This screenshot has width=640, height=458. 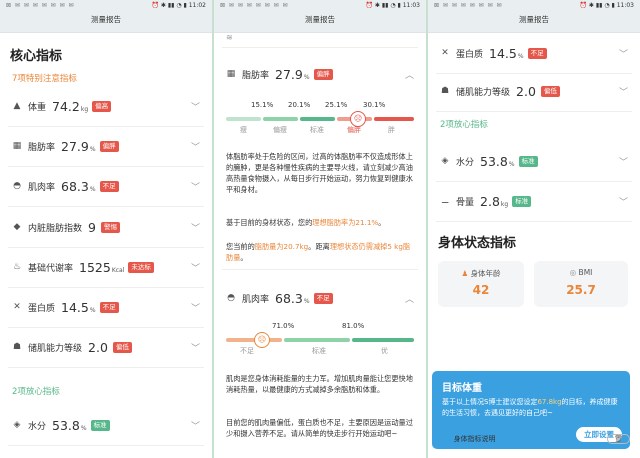 I want to click on metric-icon: ◆, so click(x=17, y=227).